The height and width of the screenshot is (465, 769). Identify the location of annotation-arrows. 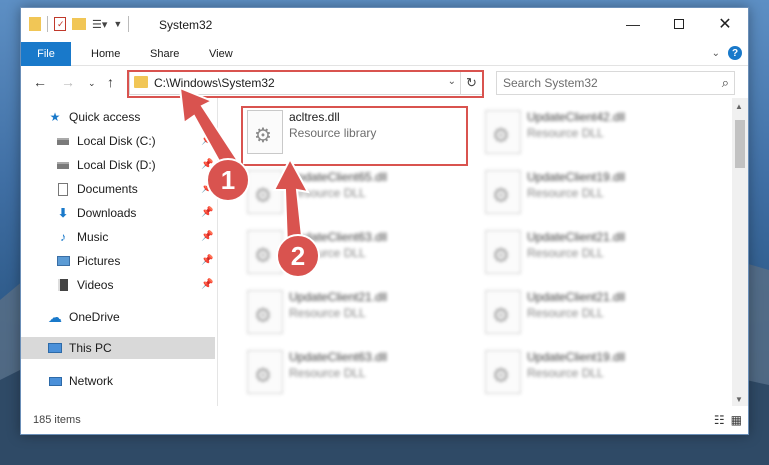
(244, 166).